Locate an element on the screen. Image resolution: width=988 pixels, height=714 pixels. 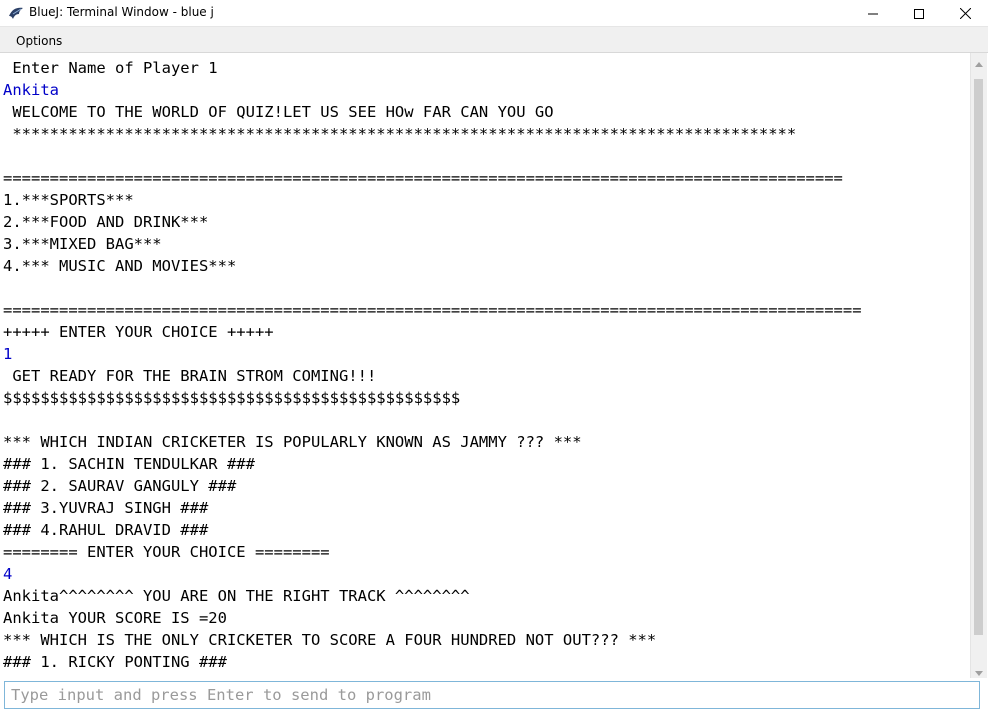
scroll-up-button is located at coordinates (979, 61).